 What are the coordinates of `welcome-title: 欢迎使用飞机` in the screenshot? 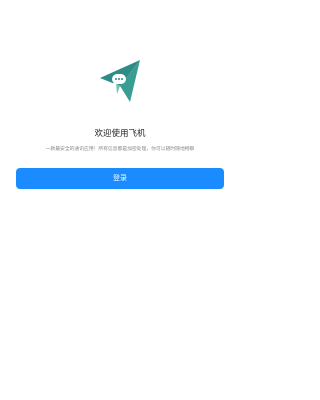 It's located at (120, 134).